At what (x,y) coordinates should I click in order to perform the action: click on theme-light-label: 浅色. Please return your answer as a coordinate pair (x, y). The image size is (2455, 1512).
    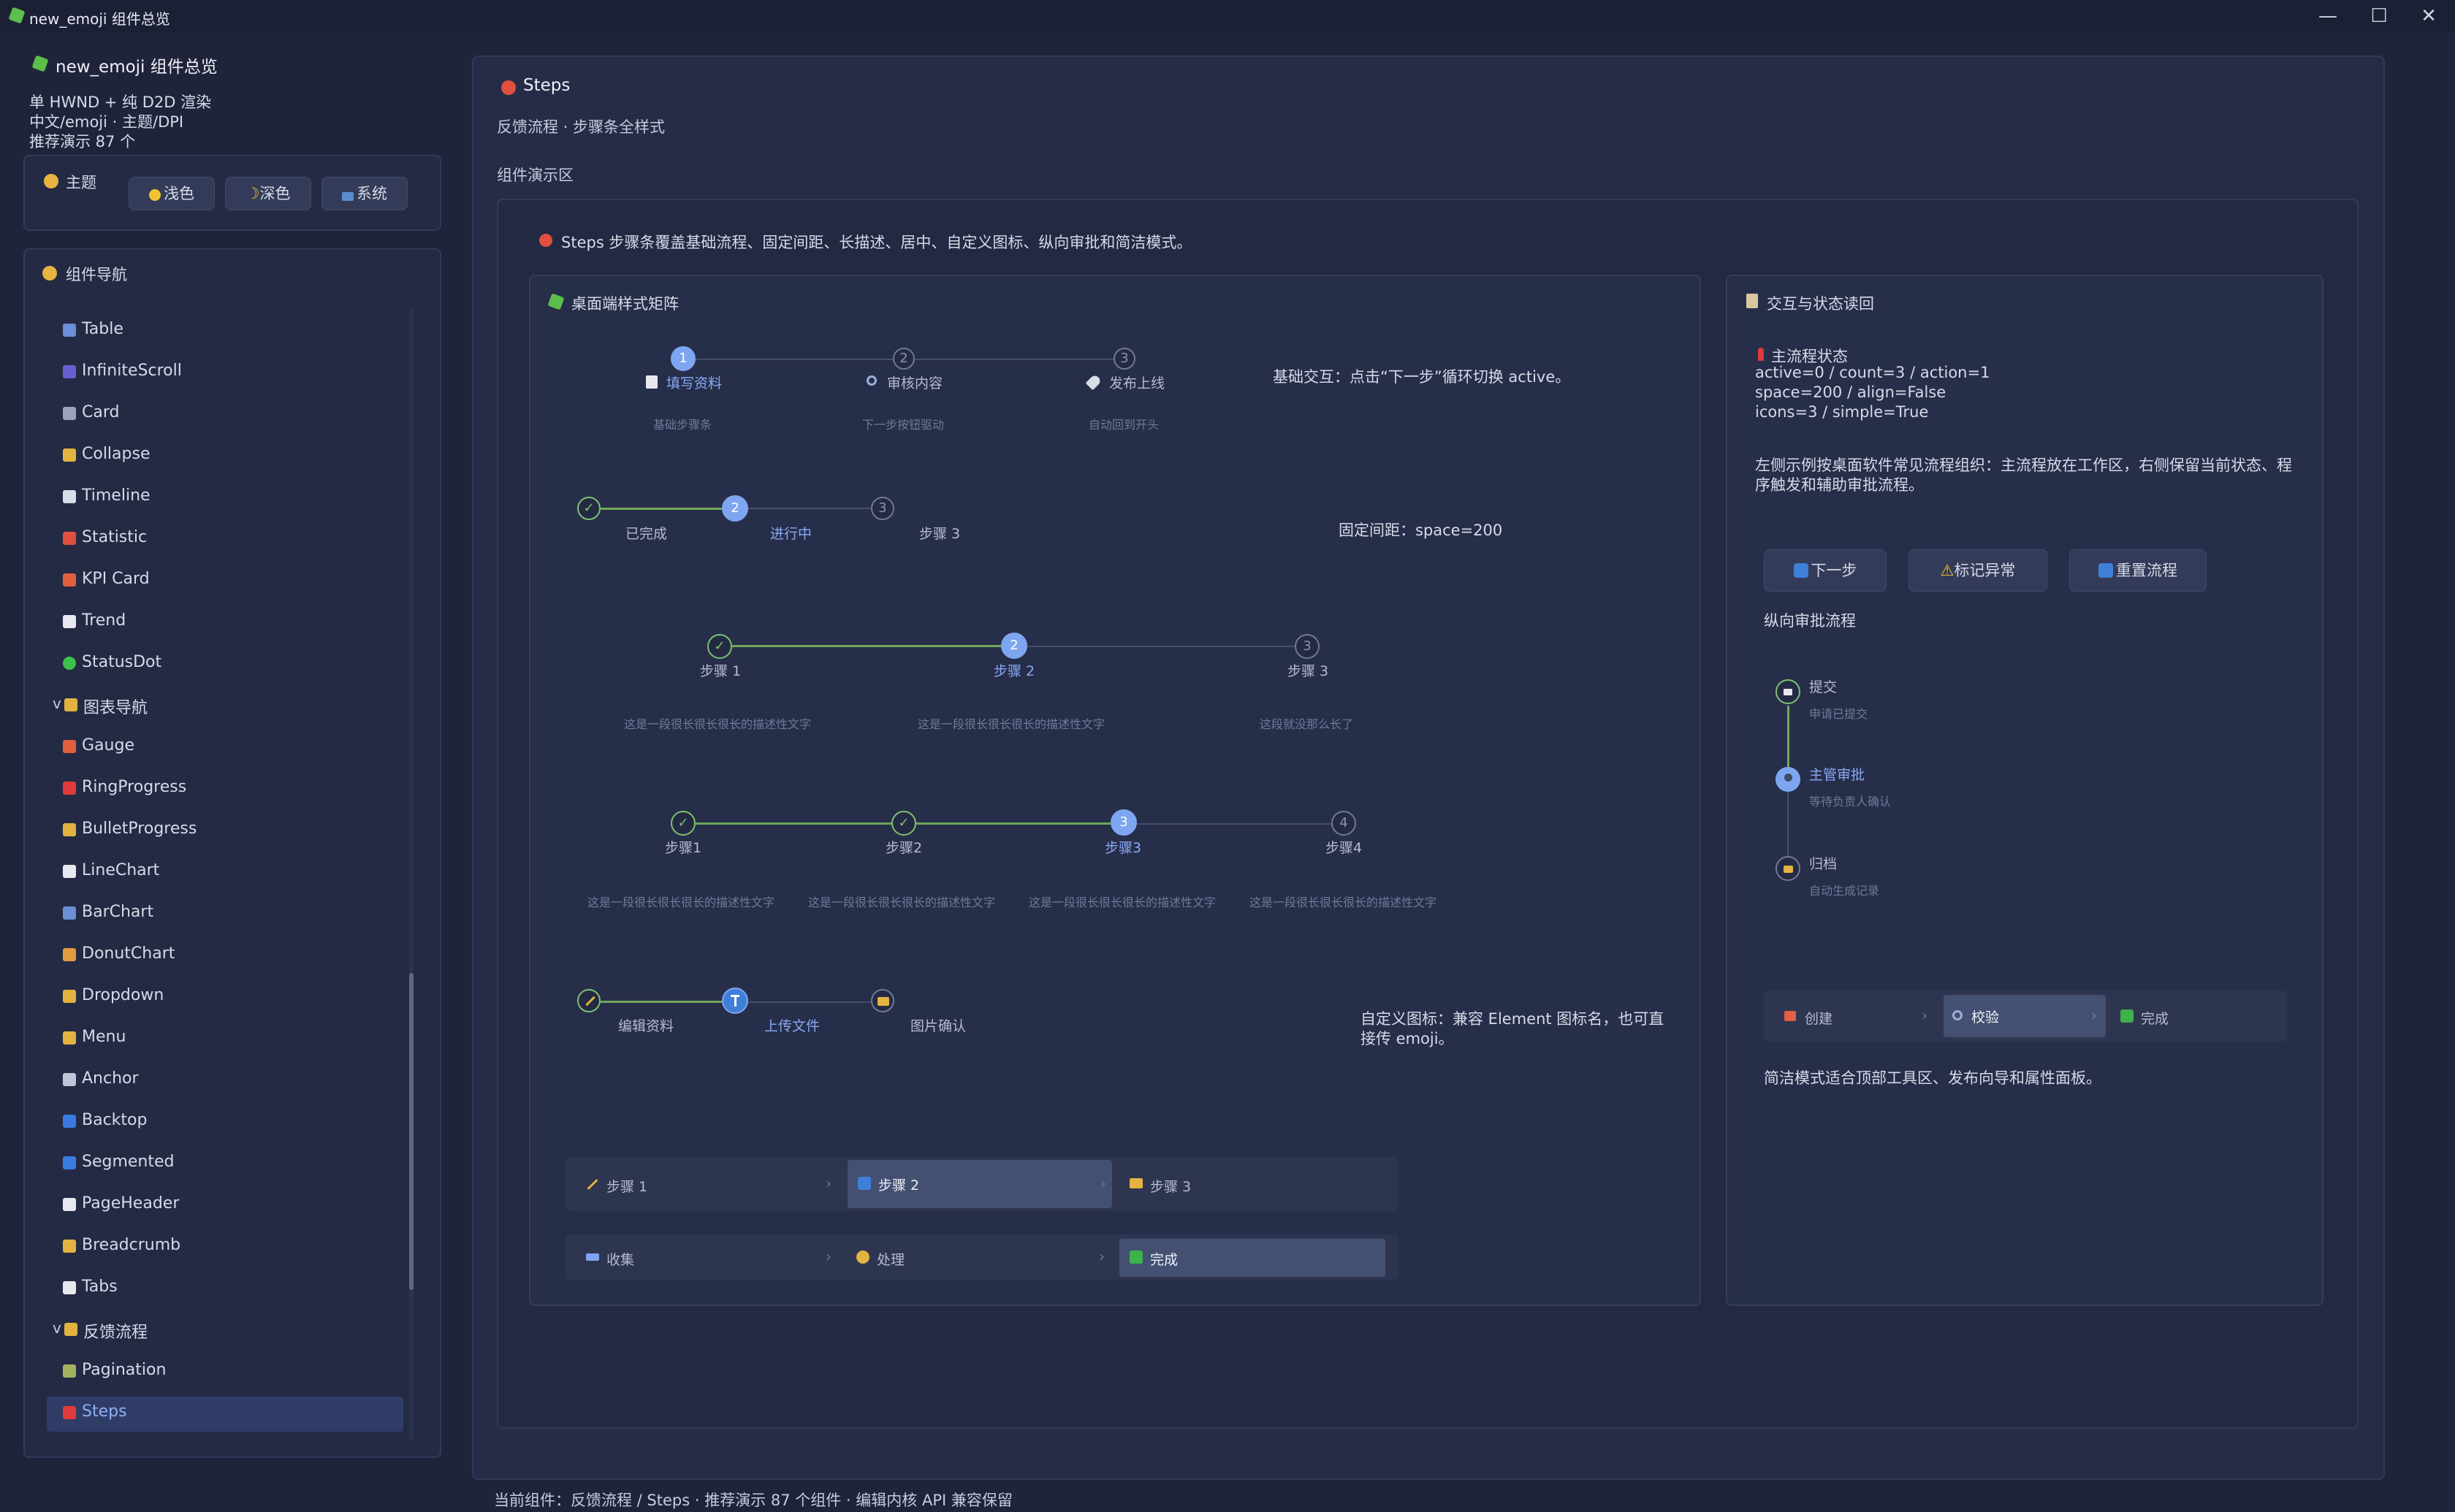
    Looking at the image, I should click on (179, 193).